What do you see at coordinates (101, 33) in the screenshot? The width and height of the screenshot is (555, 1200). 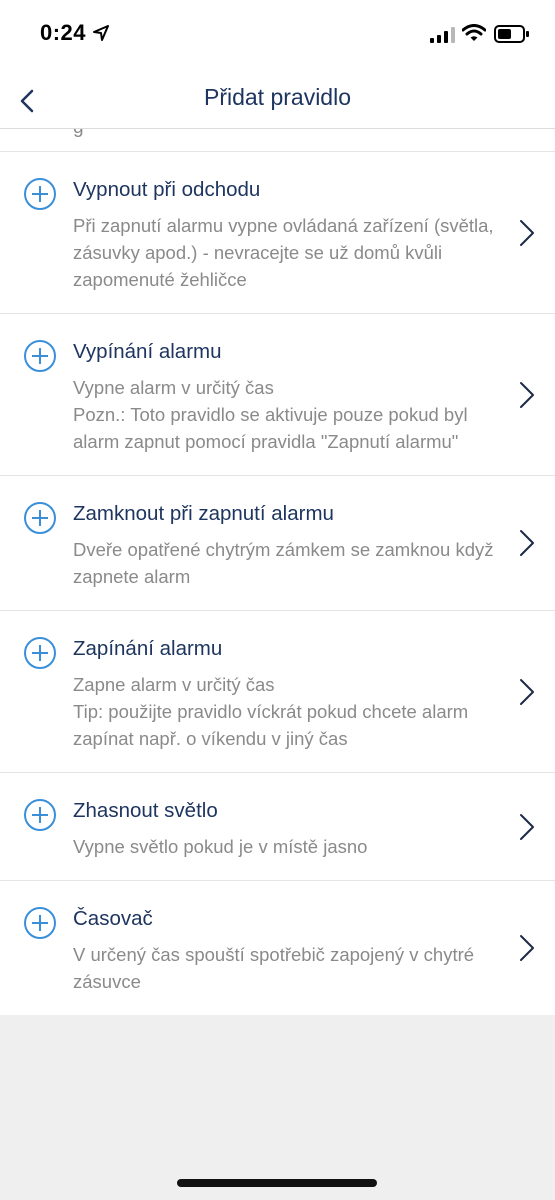 I see `location-arrow-icon` at bounding box center [101, 33].